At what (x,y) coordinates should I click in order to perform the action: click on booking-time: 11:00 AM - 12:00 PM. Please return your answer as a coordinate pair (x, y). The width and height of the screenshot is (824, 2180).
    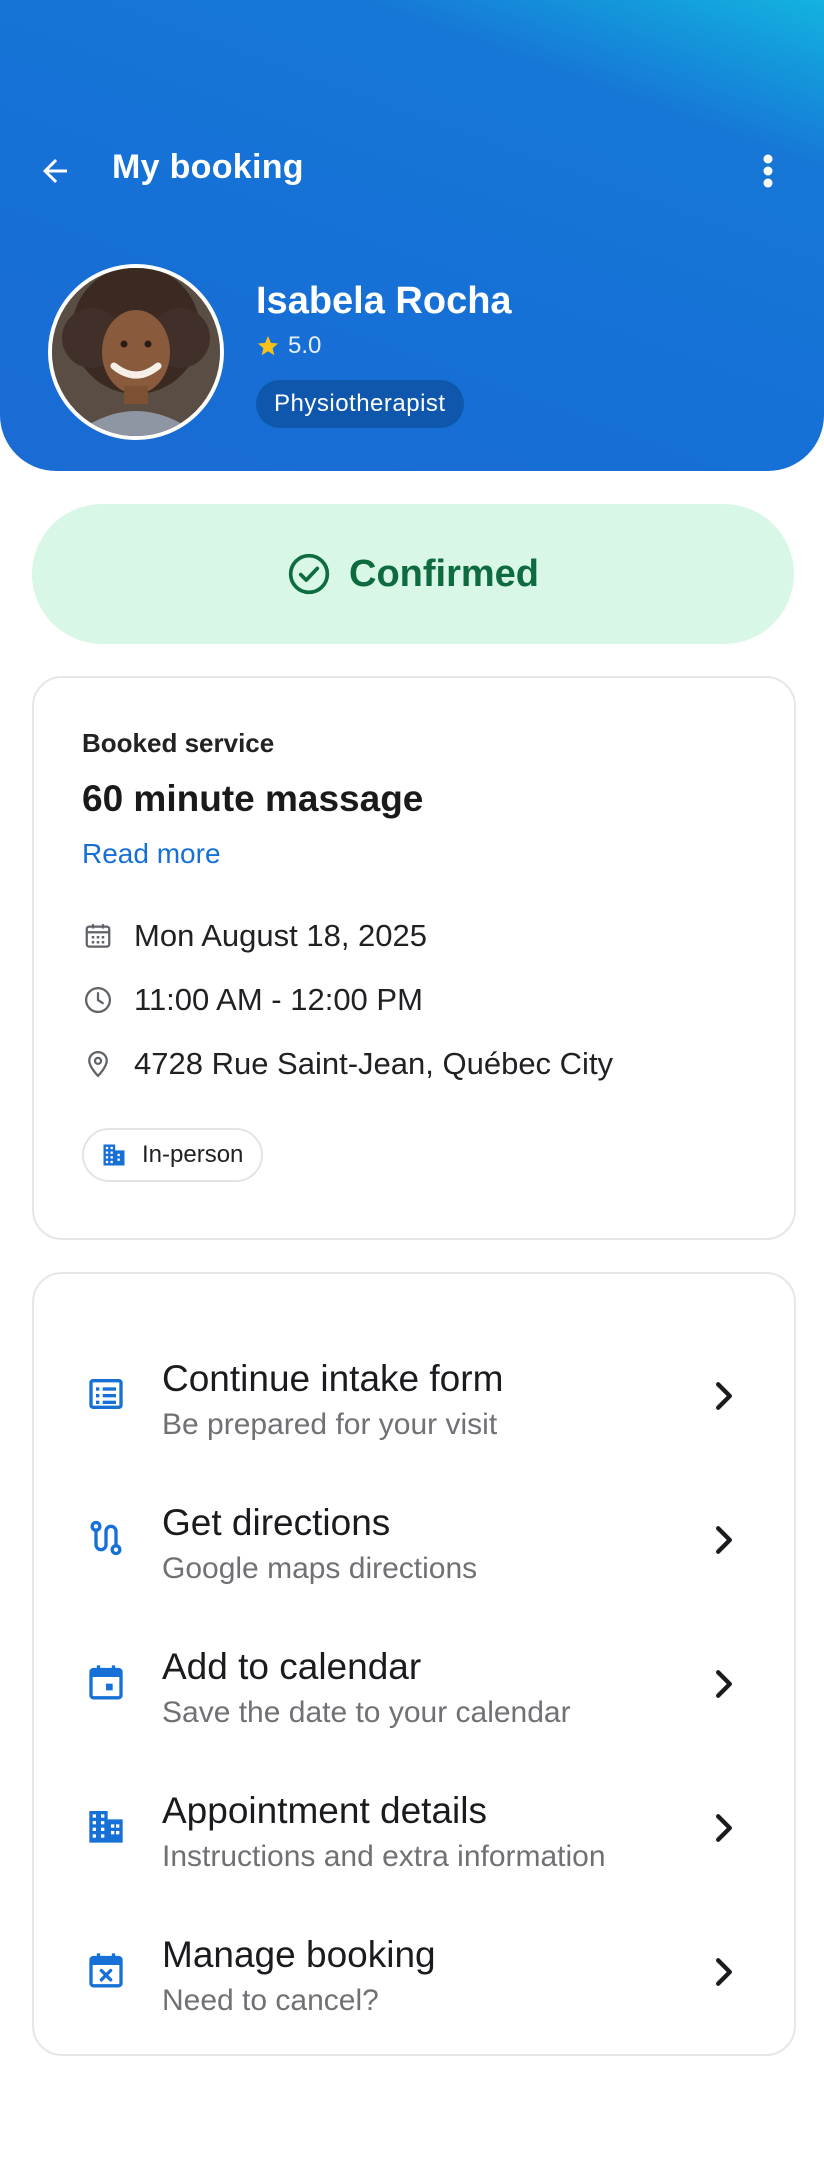
    Looking at the image, I should click on (278, 999).